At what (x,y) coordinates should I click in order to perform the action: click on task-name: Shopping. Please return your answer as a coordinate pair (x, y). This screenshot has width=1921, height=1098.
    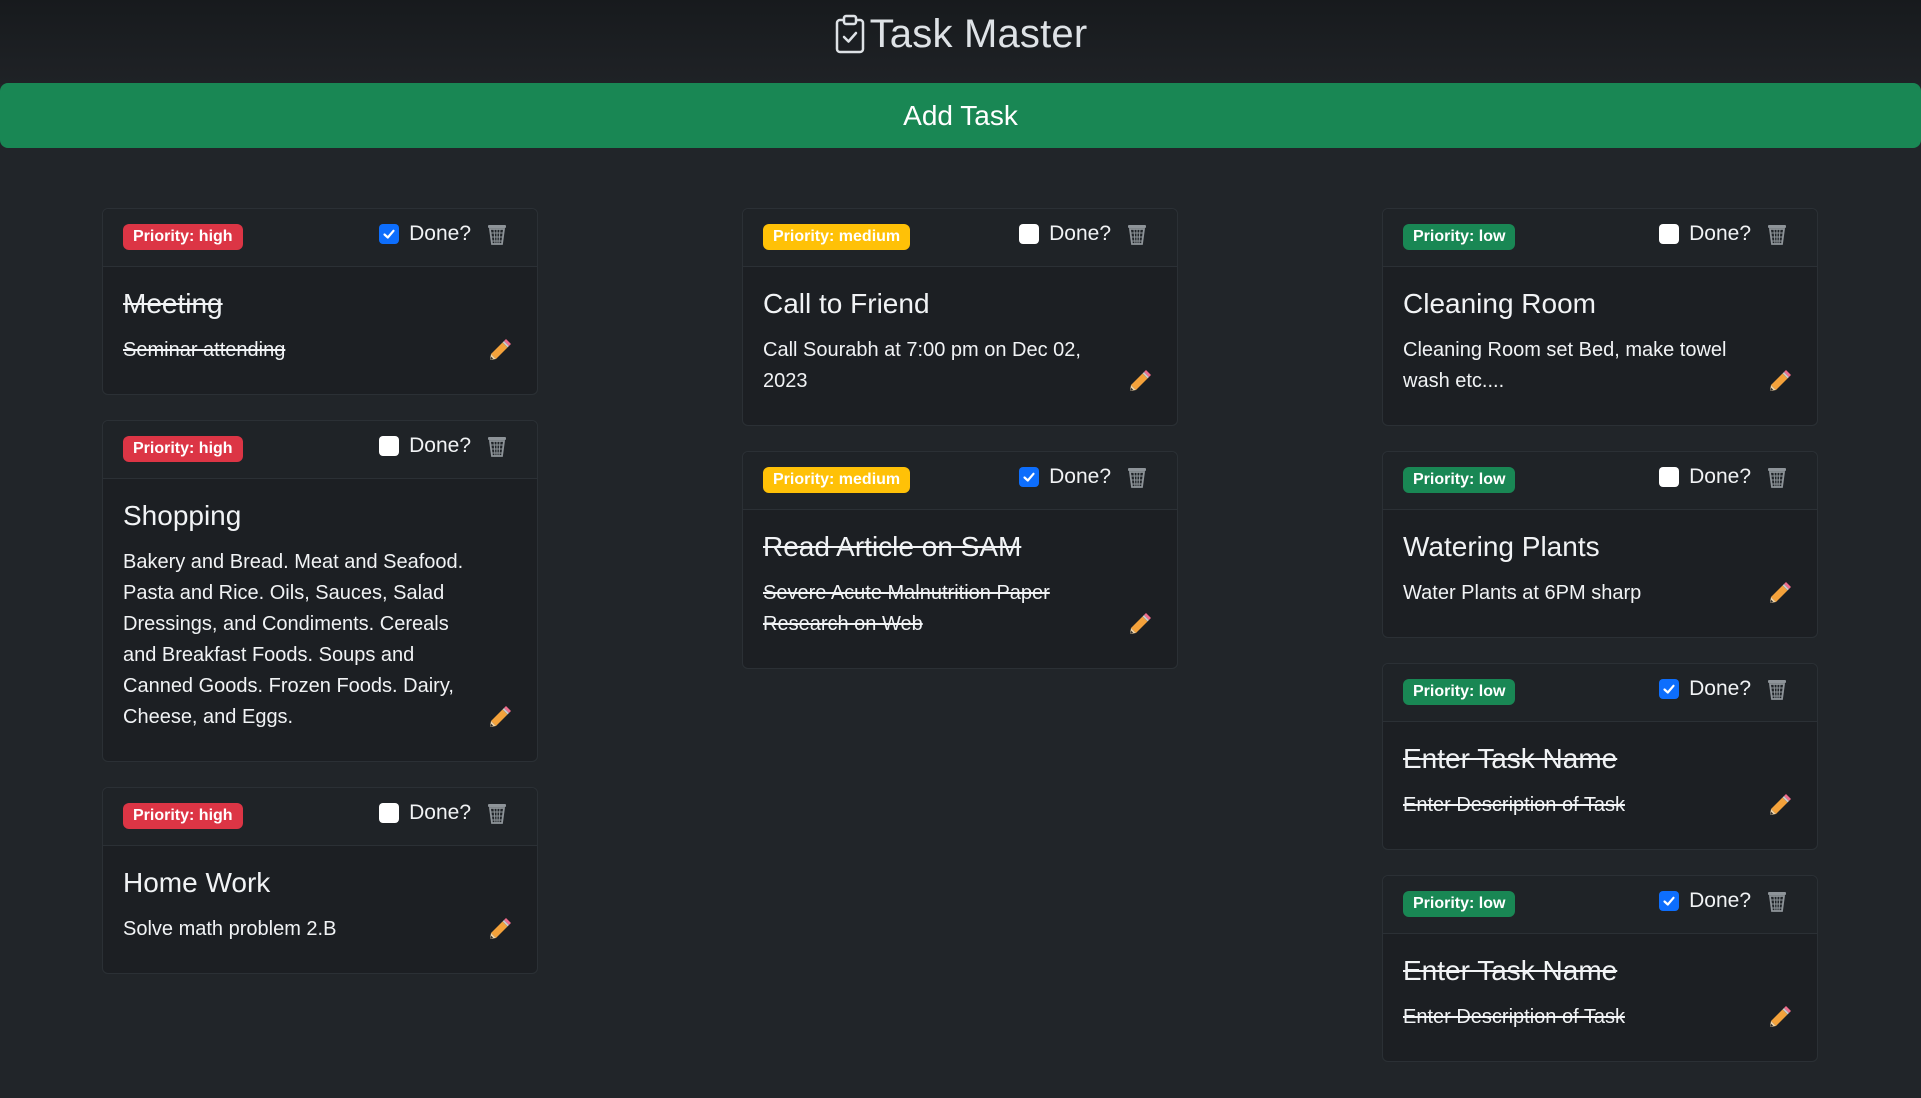
    Looking at the image, I should click on (182, 515).